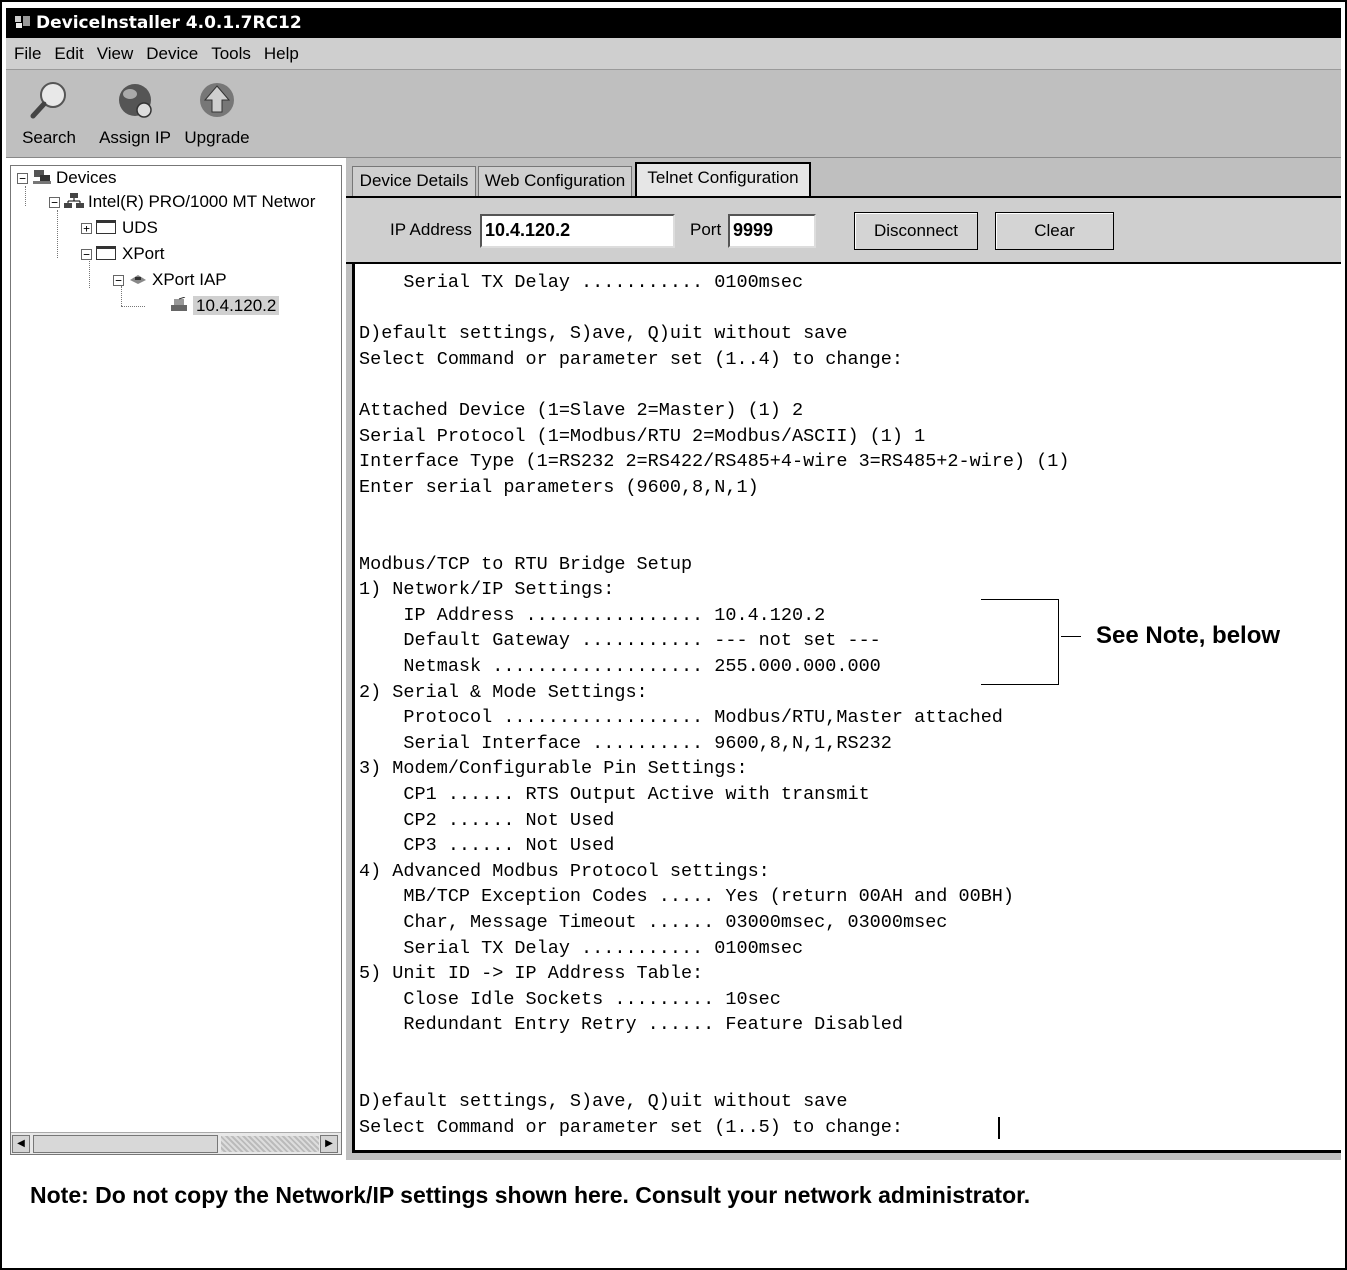 Image resolution: width=1347 pixels, height=1270 pixels. What do you see at coordinates (503, 692) in the screenshot?
I see `terminal-line: 2) Serial & Mode Settings:` at bounding box center [503, 692].